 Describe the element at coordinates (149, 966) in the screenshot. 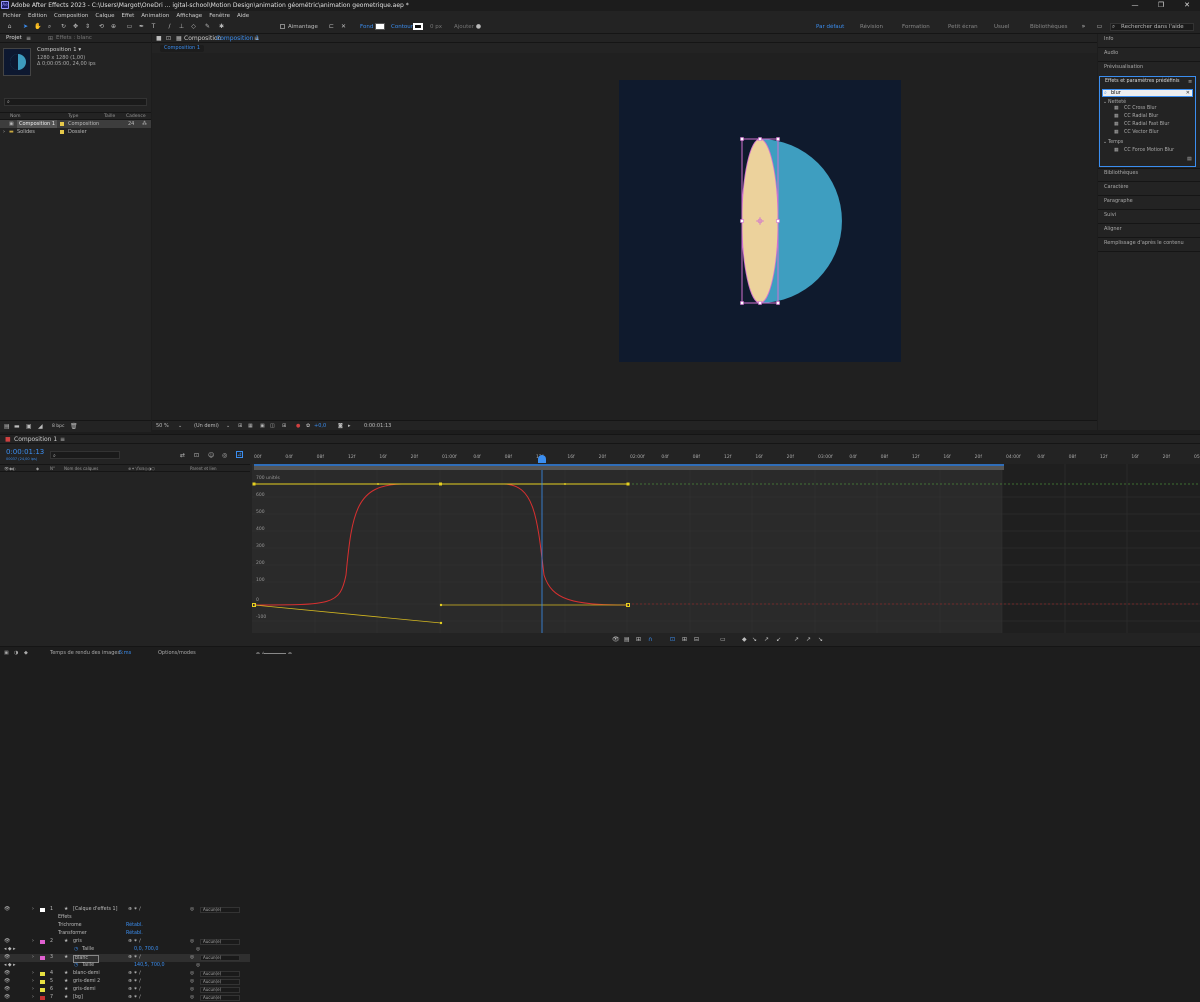

I see `property-value: 140,5, 700,0` at that location.